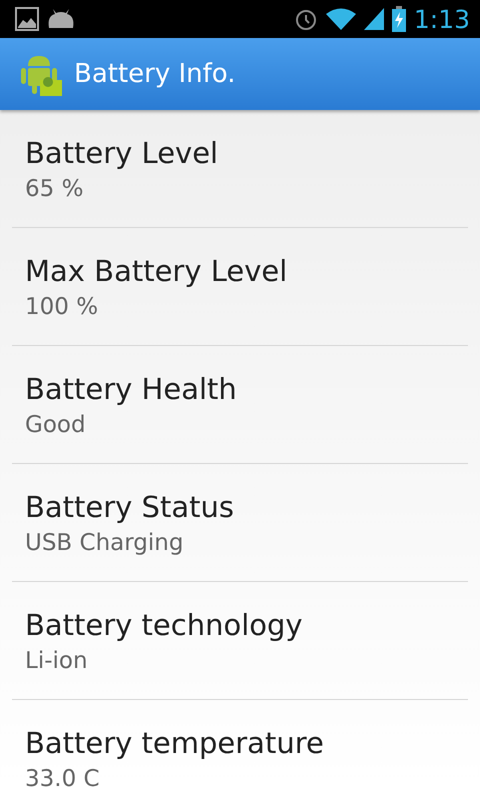  Describe the element at coordinates (306, 19) in the screenshot. I see `alarm-icon` at that location.